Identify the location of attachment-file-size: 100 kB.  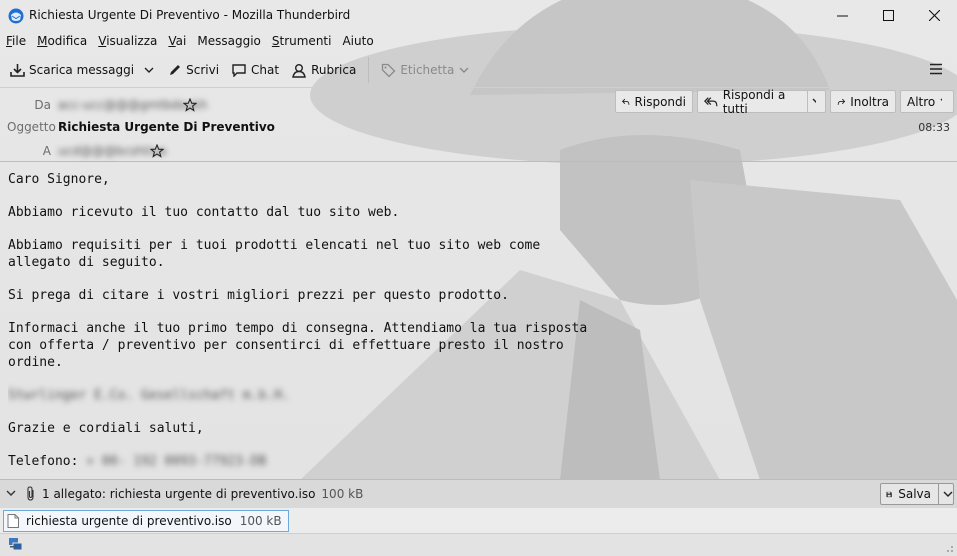
(260, 521).